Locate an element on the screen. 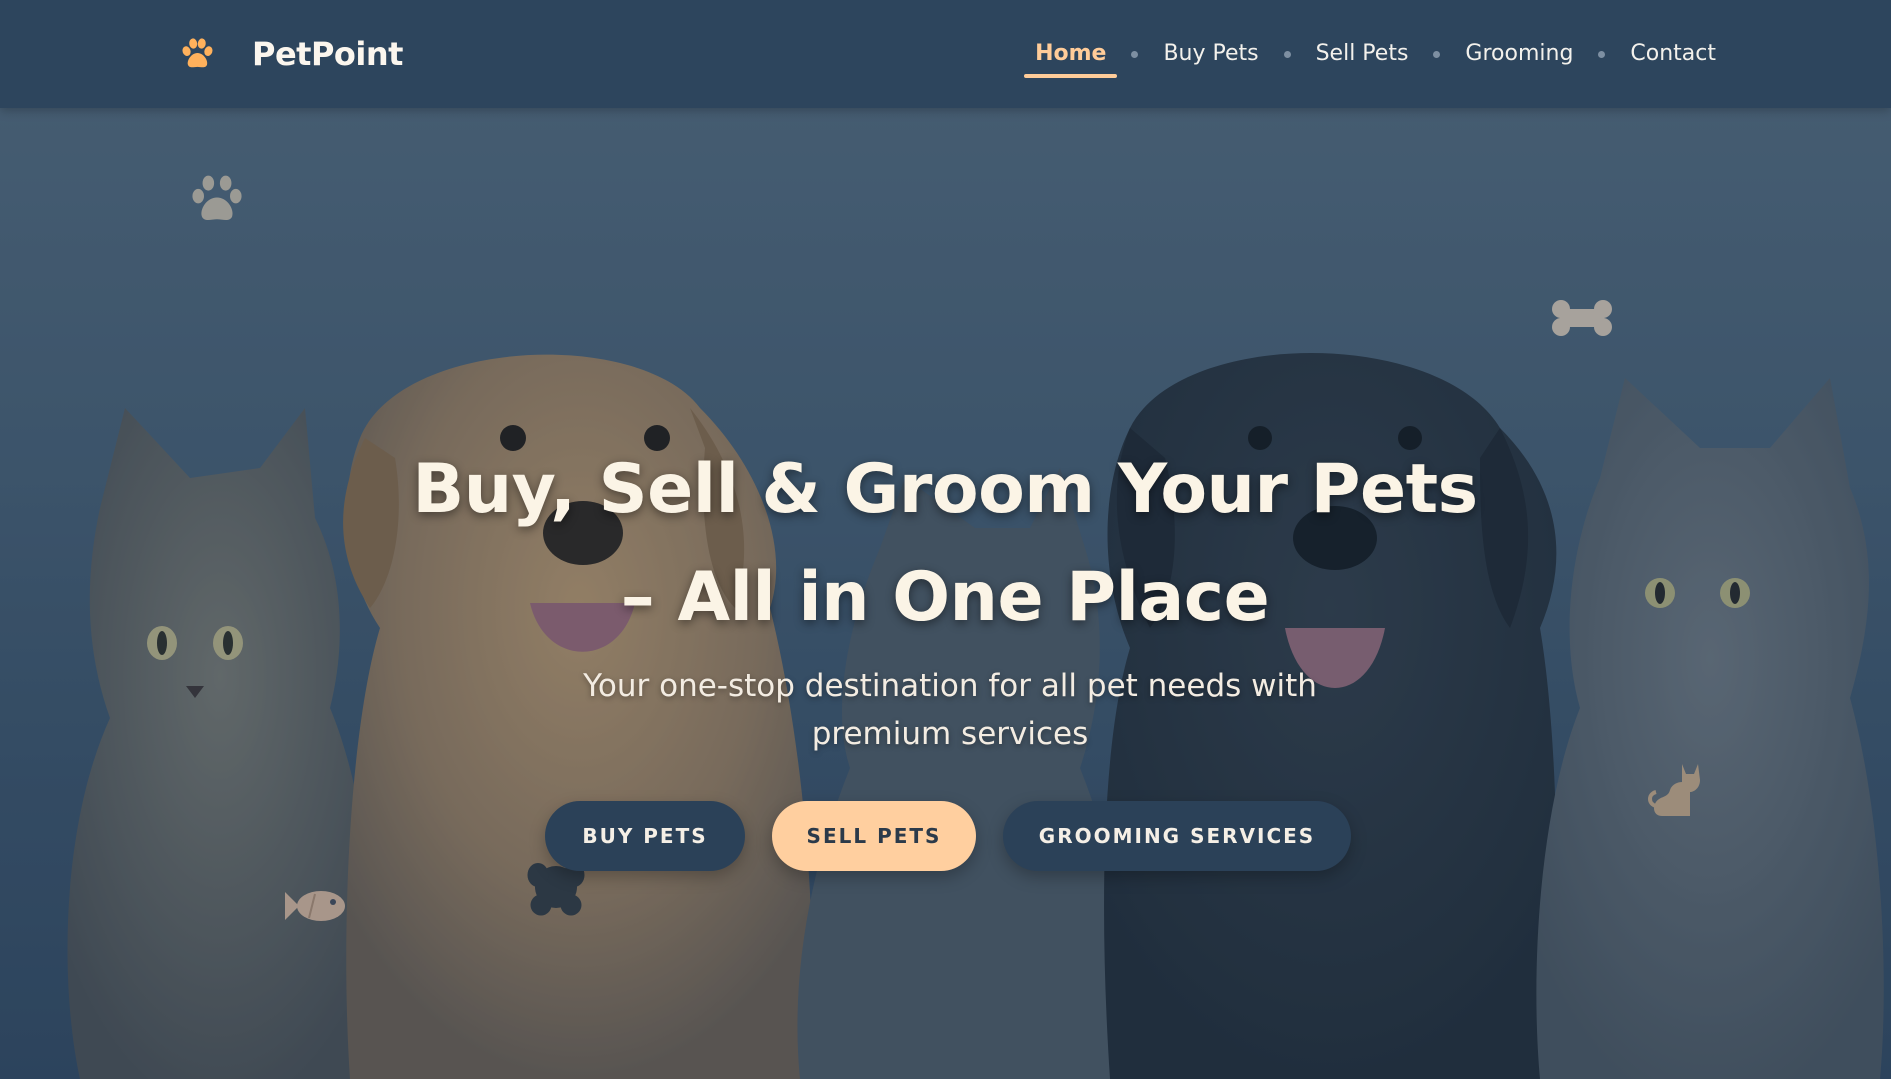  sell-pets-button: Sell Pets is located at coordinates (874, 836).